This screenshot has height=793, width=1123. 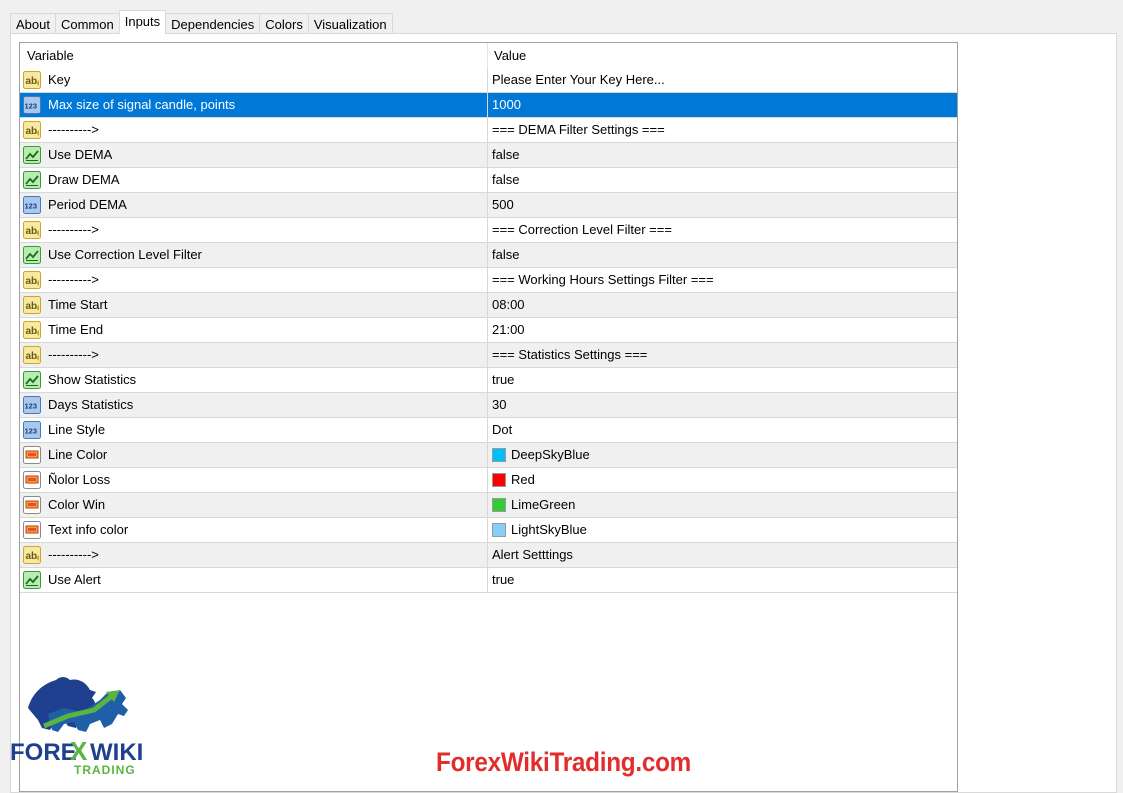 What do you see at coordinates (254, 305) in the screenshot?
I see `variable-cell: ab Time Start` at bounding box center [254, 305].